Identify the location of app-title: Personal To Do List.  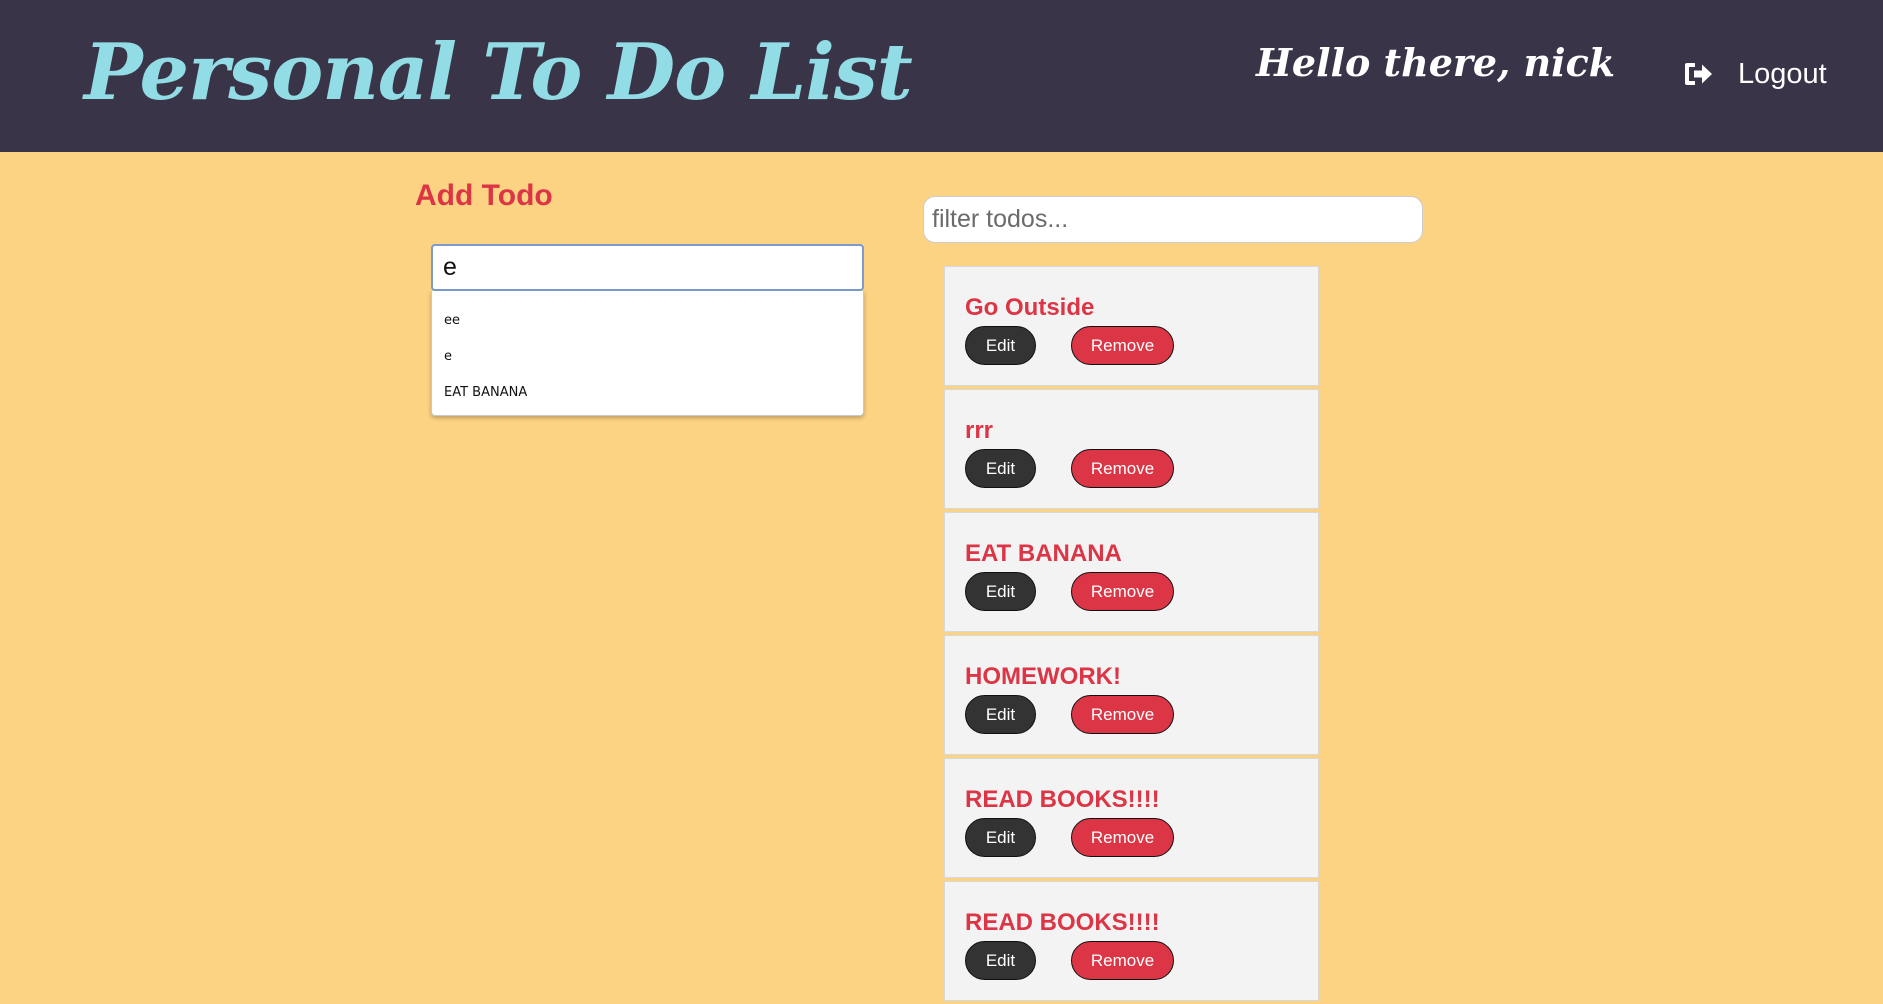
(498, 73).